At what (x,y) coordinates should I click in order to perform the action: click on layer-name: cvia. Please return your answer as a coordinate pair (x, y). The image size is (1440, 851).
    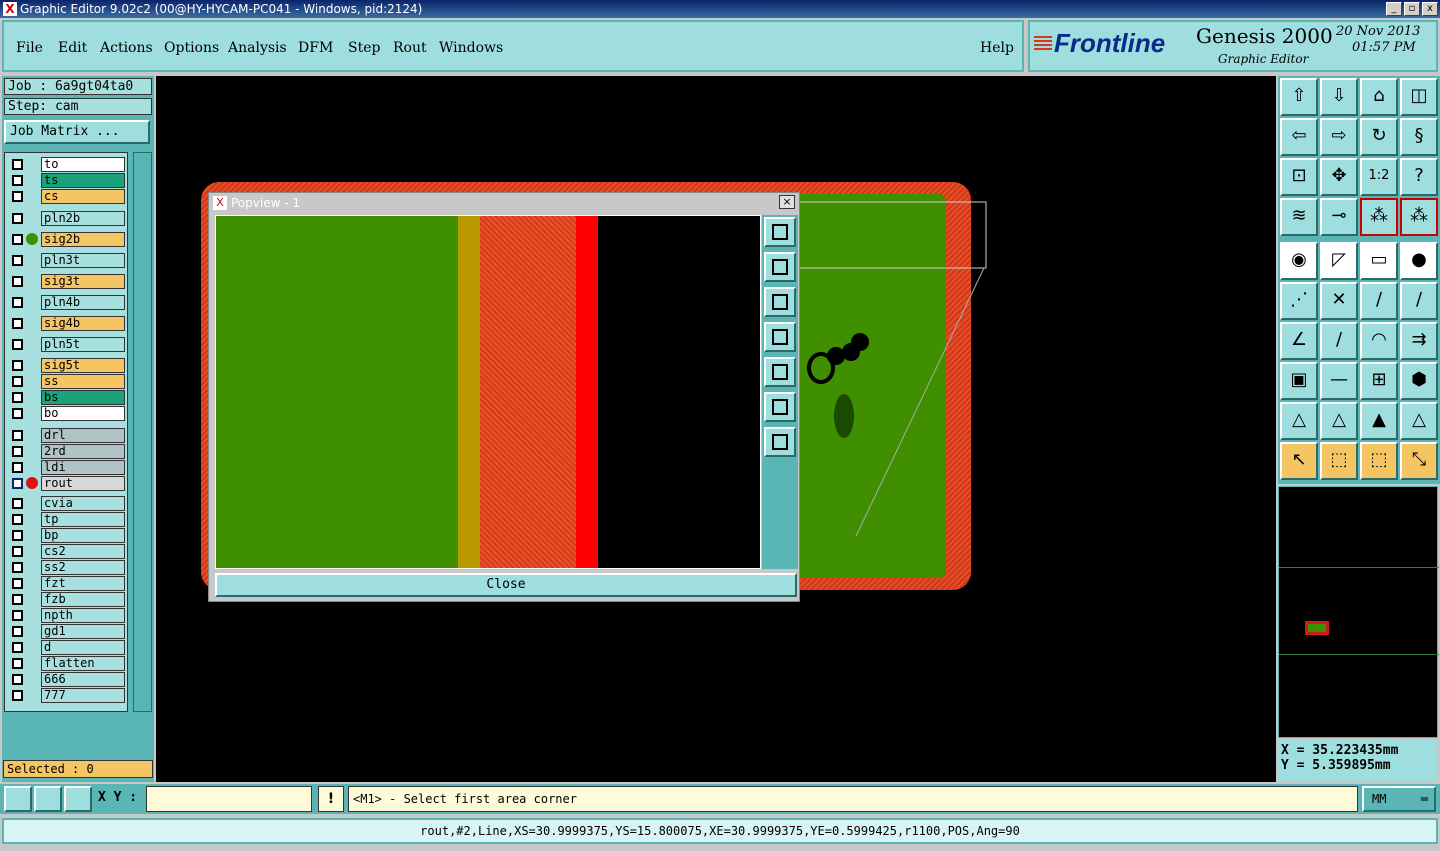
    Looking at the image, I should click on (83, 503).